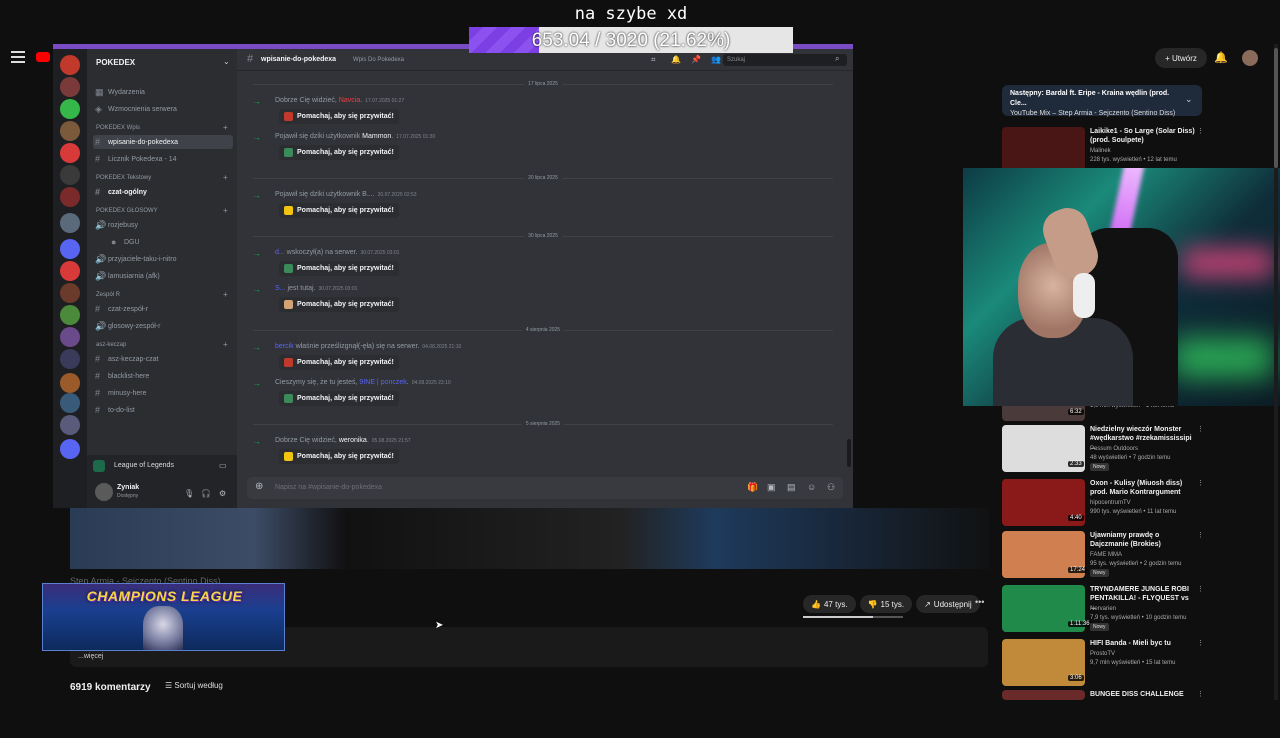 Image resolution: width=1280 pixels, height=738 pixels. I want to click on sidebar-item-wydarzenia: ▦ Wydarzenia, so click(163, 92).